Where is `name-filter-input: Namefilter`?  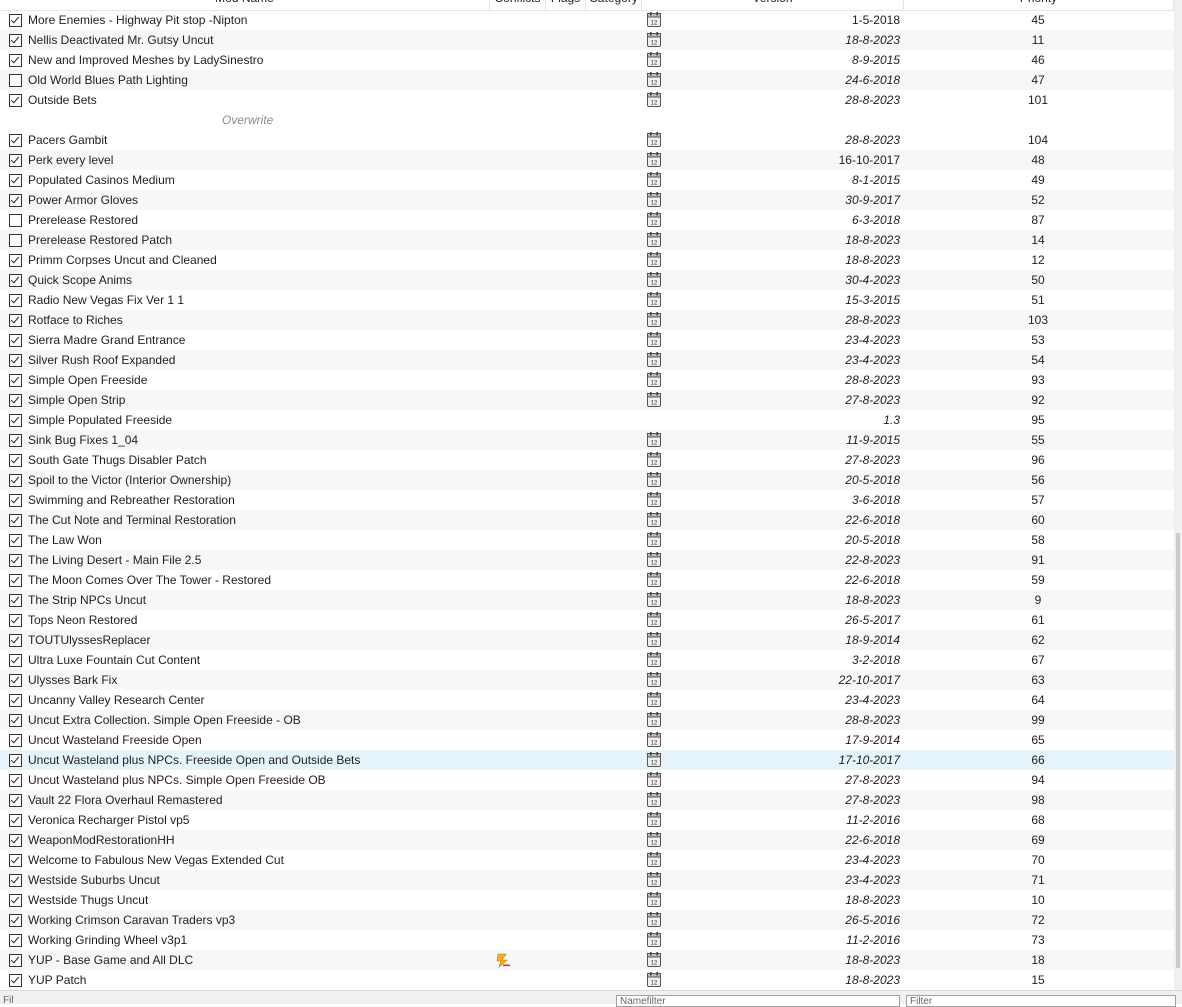
name-filter-input: Namefilter is located at coordinates (758, 1001).